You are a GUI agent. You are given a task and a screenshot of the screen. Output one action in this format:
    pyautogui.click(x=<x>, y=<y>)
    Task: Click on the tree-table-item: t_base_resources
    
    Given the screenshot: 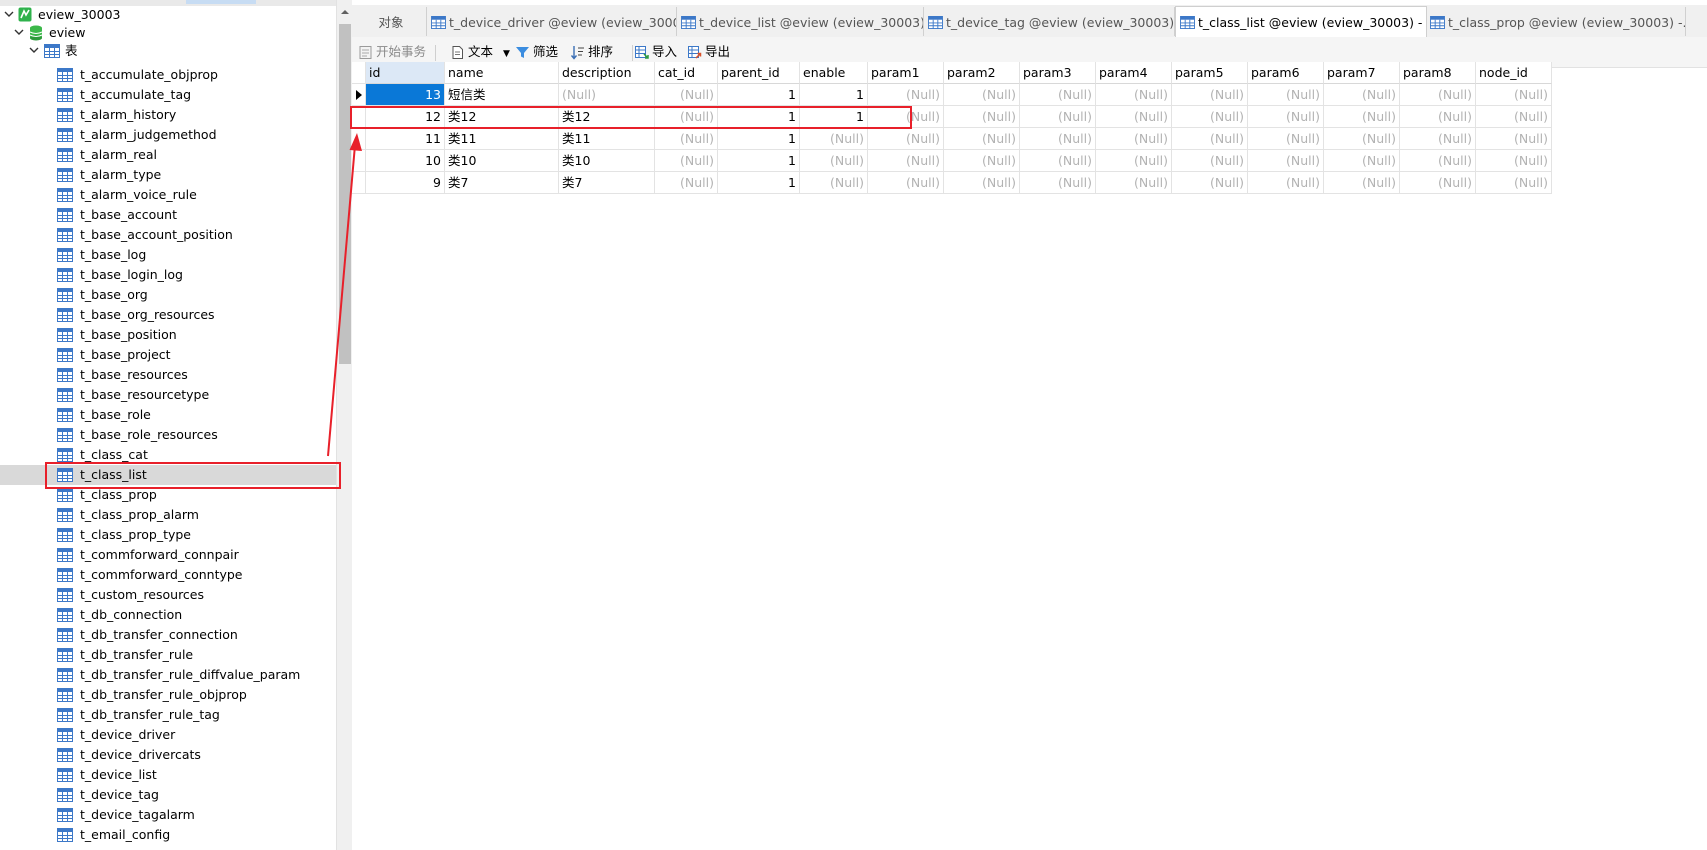 What is the action you would take?
    pyautogui.click(x=168, y=375)
    